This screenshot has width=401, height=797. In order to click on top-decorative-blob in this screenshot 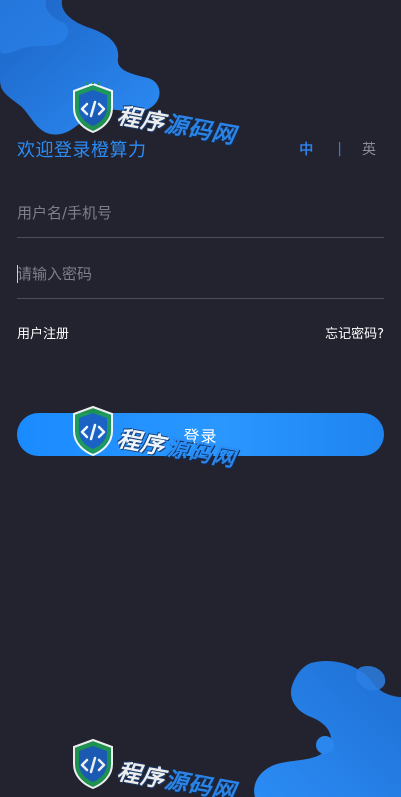, I will do `click(80, 67)`.